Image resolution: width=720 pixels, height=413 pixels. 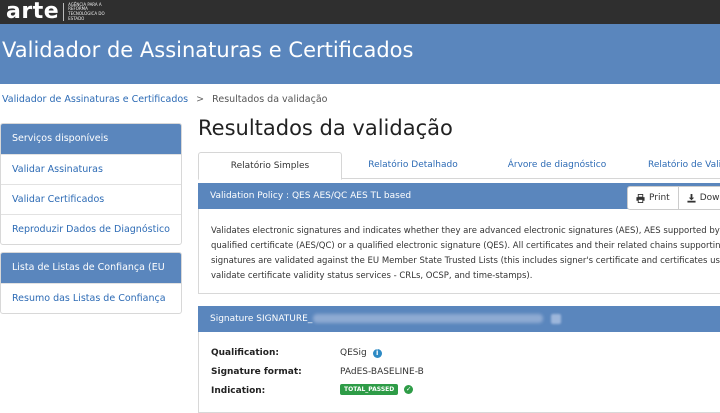 What do you see at coordinates (382, 372) in the screenshot?
I see `signature-format-value: PAdES-BASELINE-B` at bounding box center [382, 372].